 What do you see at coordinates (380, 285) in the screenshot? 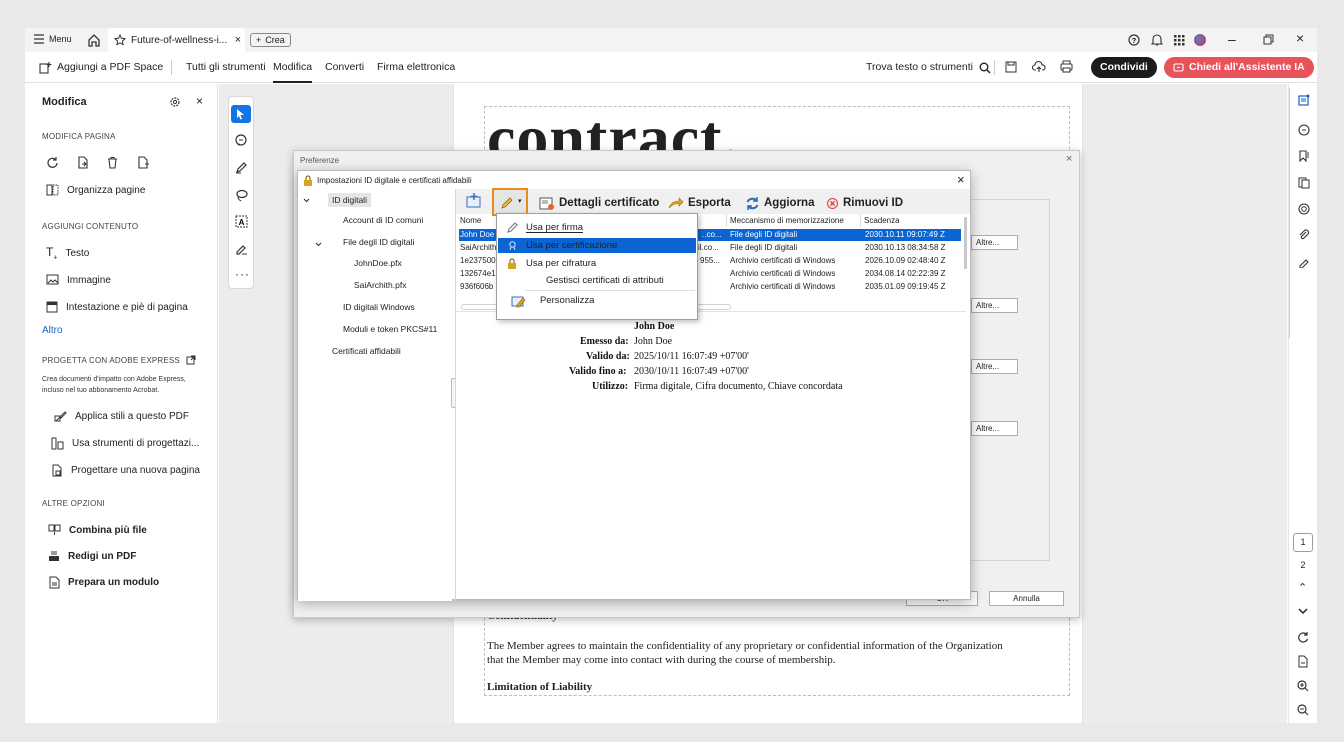
I see `tree-file-saiarchith: SaiArchith.pfx` at bounding box center [380, 285].